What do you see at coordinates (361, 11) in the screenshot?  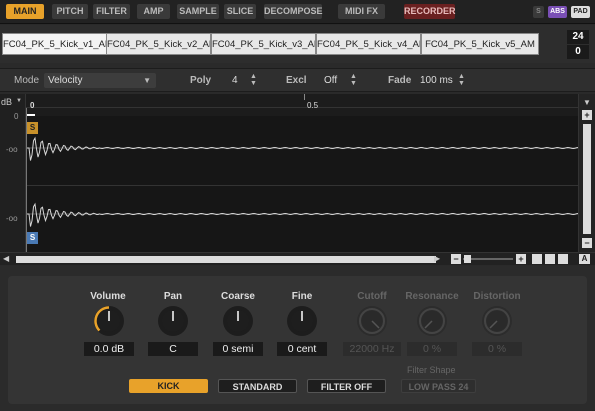 I see `tab-midi-fx: MIDI FX` at bounding box center [361, 11].